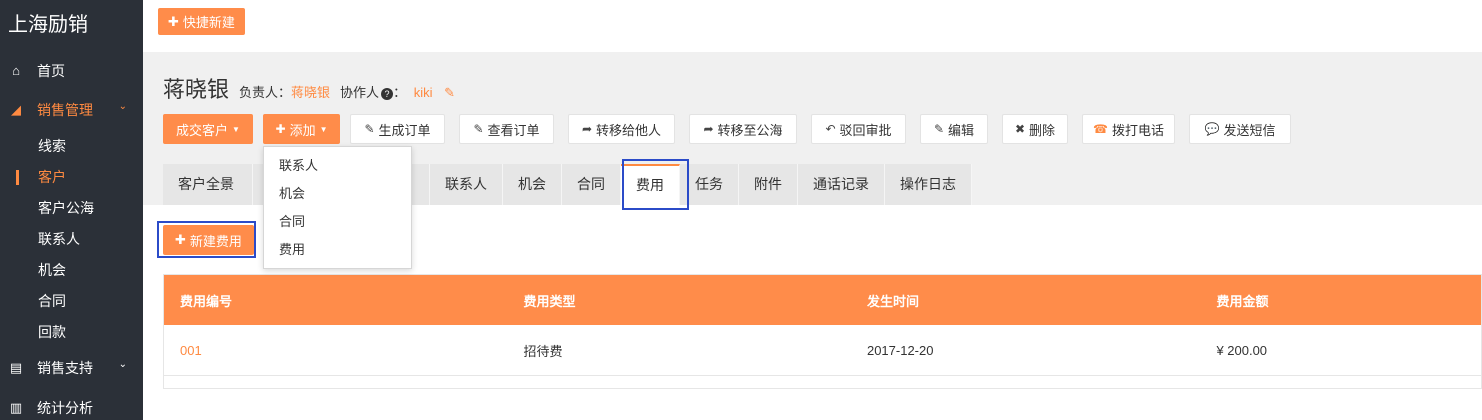 Image resolution: width=1482 pixels, height=420 pixels. I want to click on menu-item-opportunity: 机会, so click(337, 194).